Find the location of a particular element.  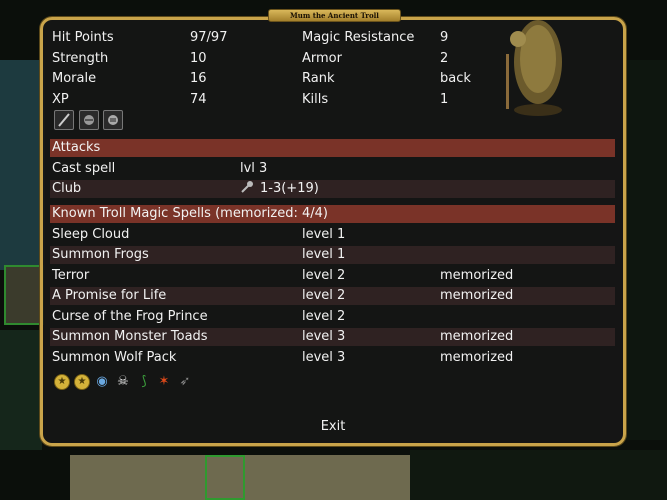

attacks-header: Attacks is located at coordinates (76, 147).